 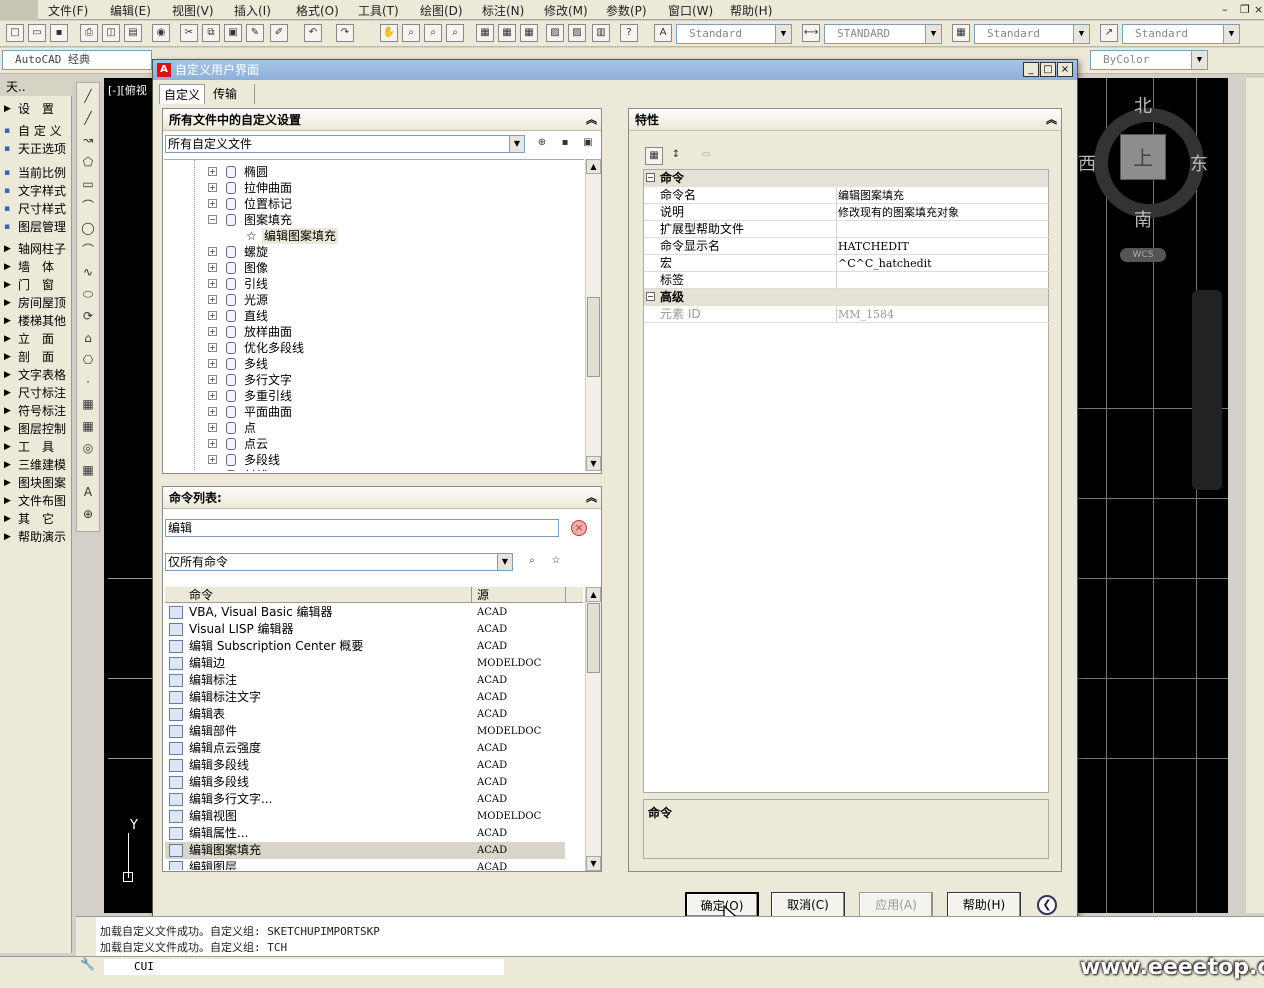 What do you see at coordinates (1065, 69) in the screenshot?
I see `dialog-close-icon: ×` at bounding box center [1065, 69].